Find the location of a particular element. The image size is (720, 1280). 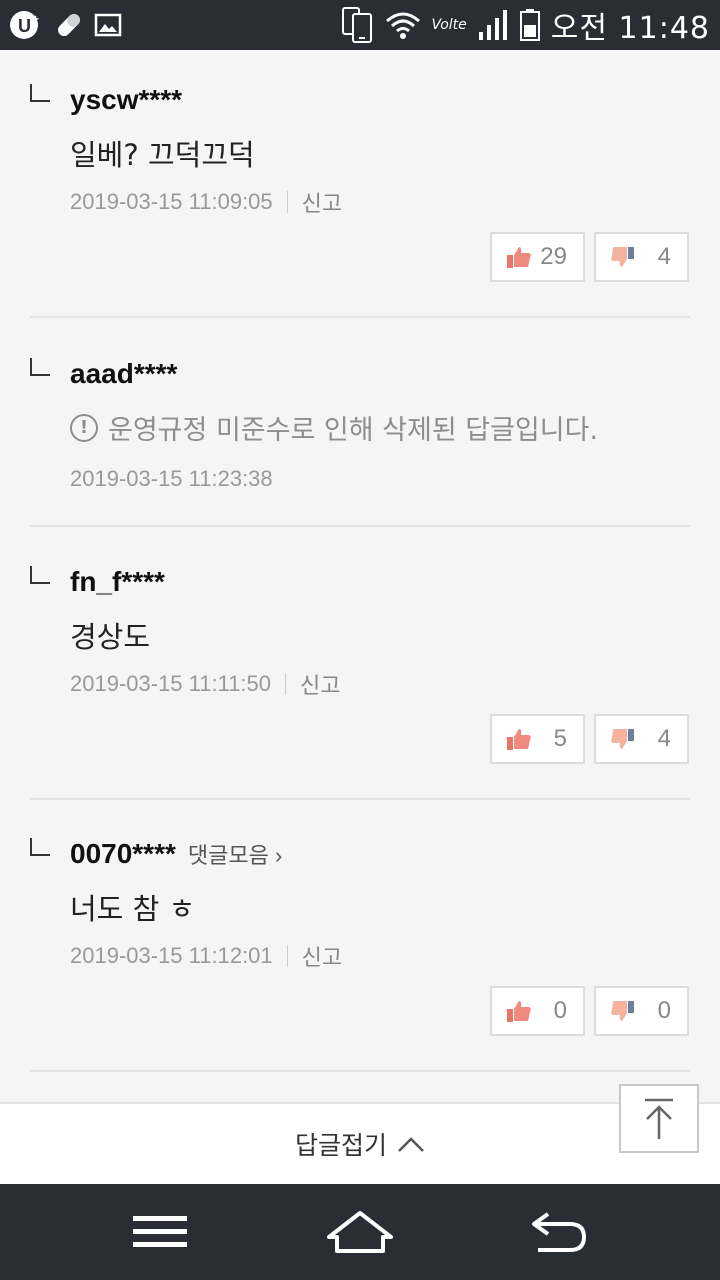

u-plus-icon: U + is located at coordinates (24, 25).